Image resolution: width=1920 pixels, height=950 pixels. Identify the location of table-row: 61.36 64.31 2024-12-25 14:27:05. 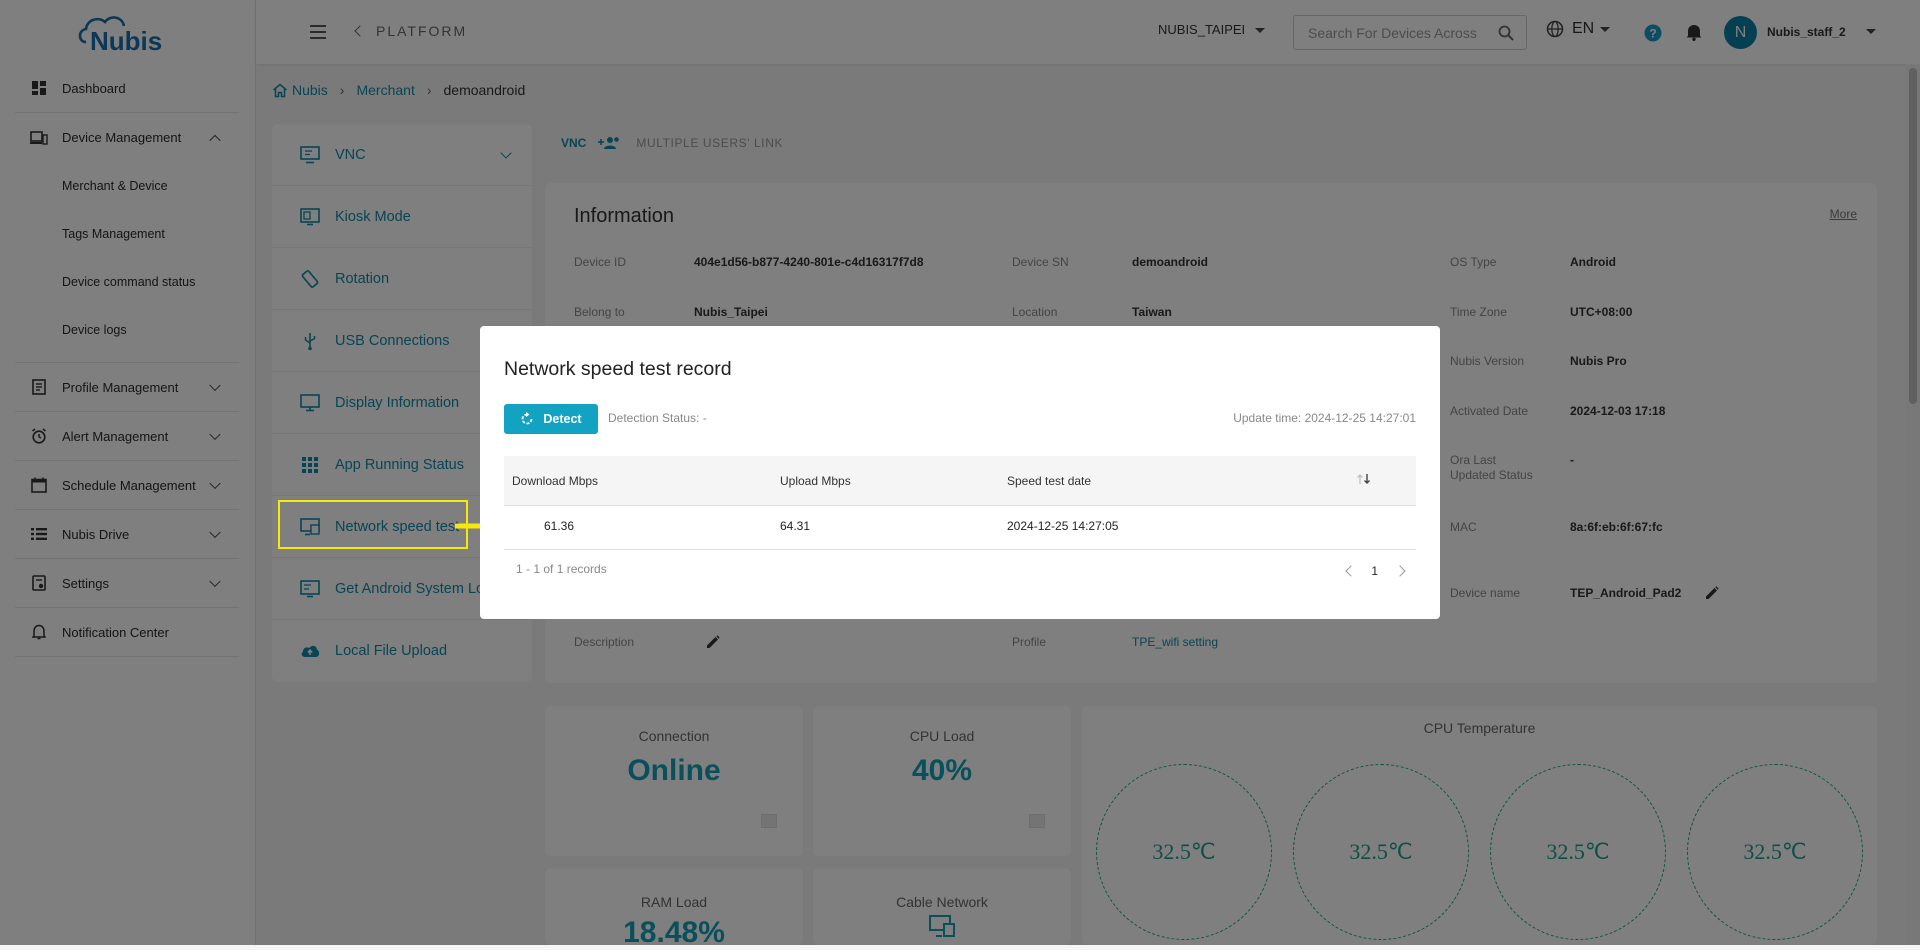
(960, 528).